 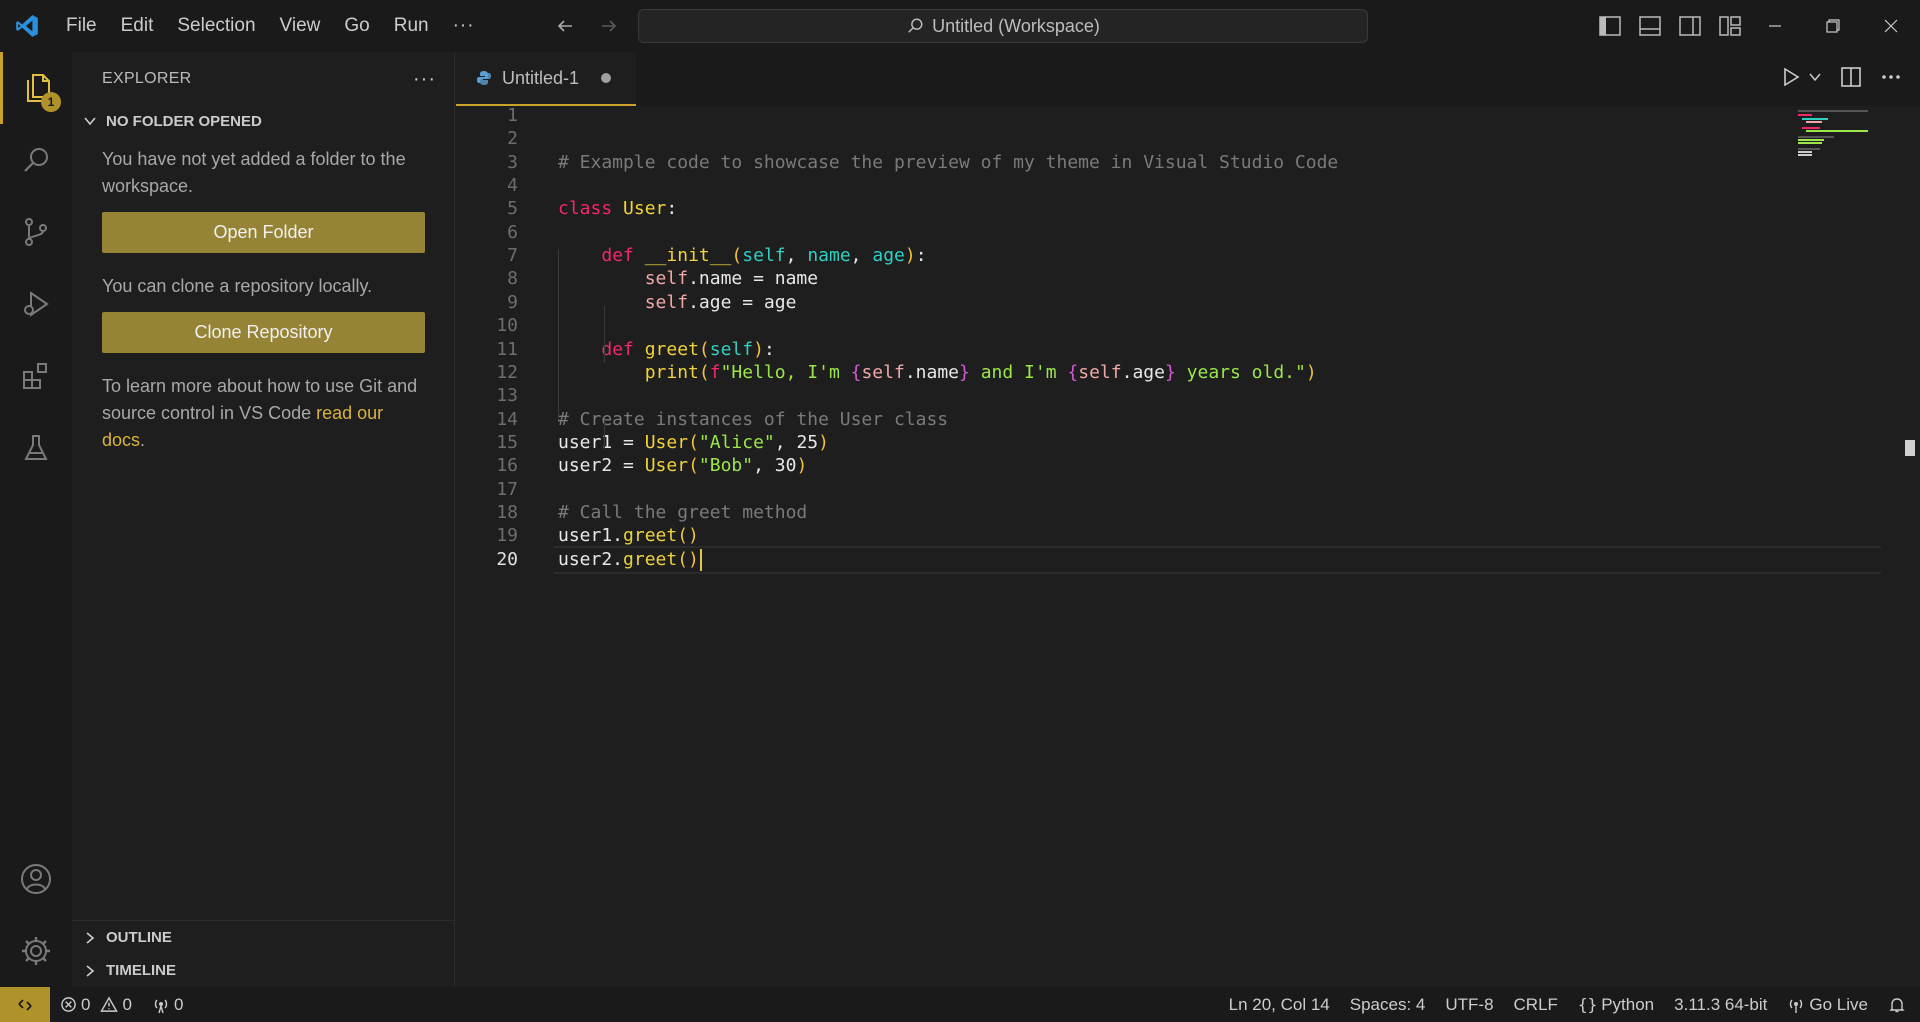 I want to click on code-token: name, so click(x=829, y=255).